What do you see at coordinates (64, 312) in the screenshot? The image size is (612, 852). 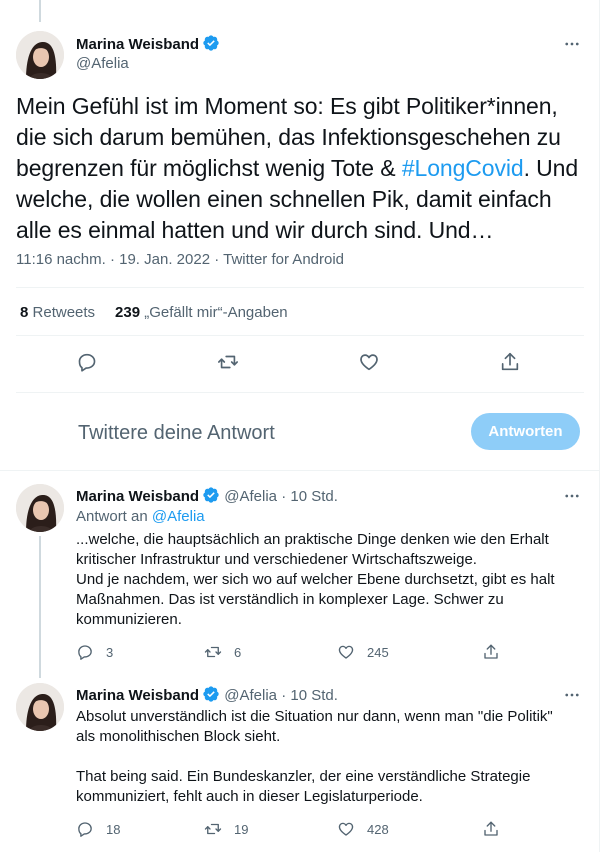 I see `retweets-label: Retweets` at bounding box center [64, 312].